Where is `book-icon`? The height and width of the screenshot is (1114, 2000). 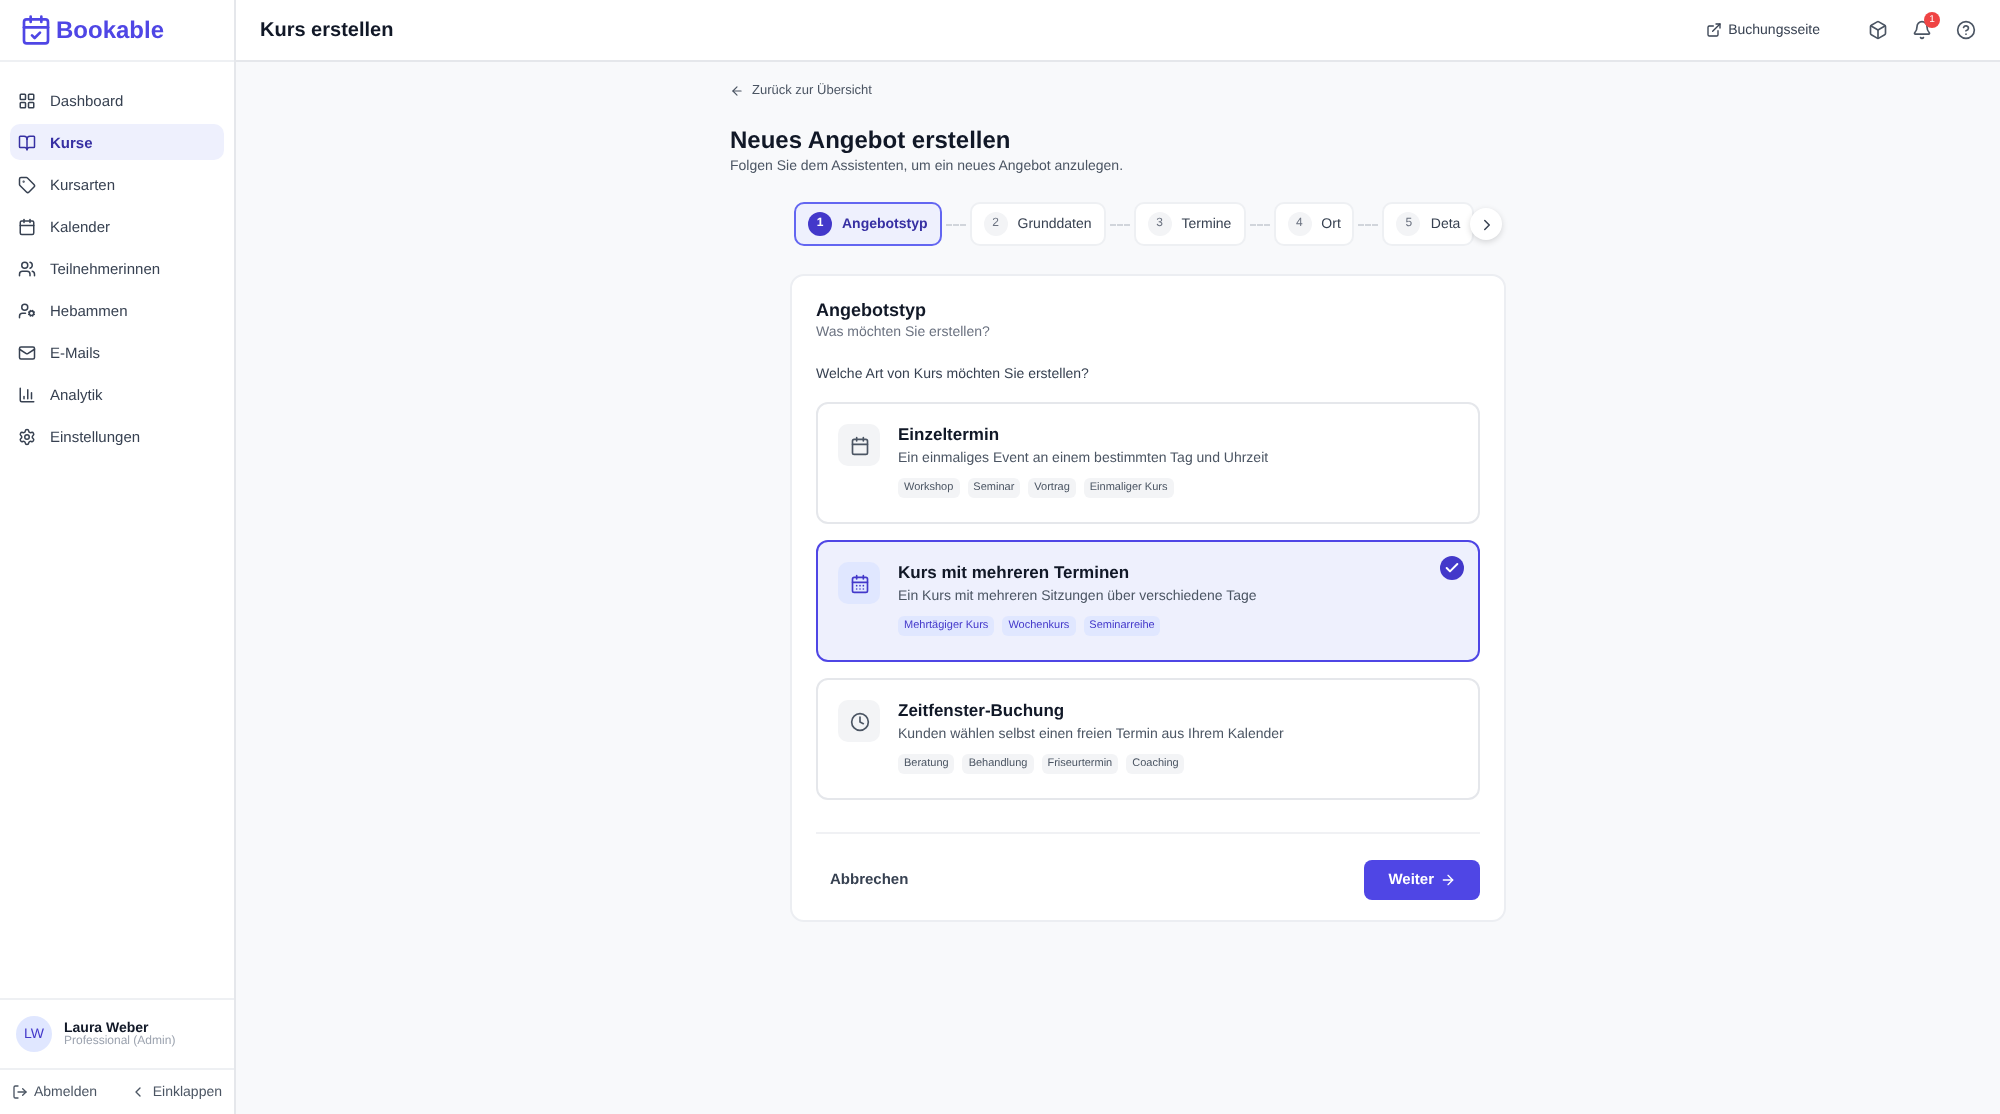
book-icon is located at coordinates (27, 142).